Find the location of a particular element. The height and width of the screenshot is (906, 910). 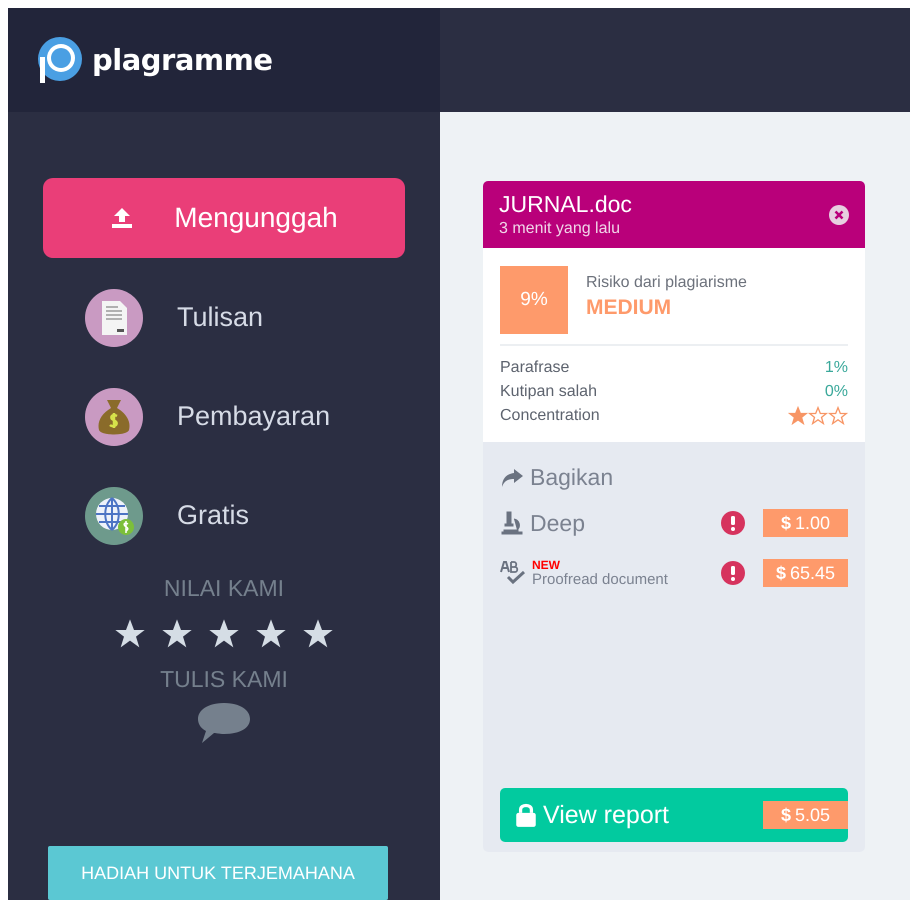

logo-text: plagramme is located at coordinates (182, 60).